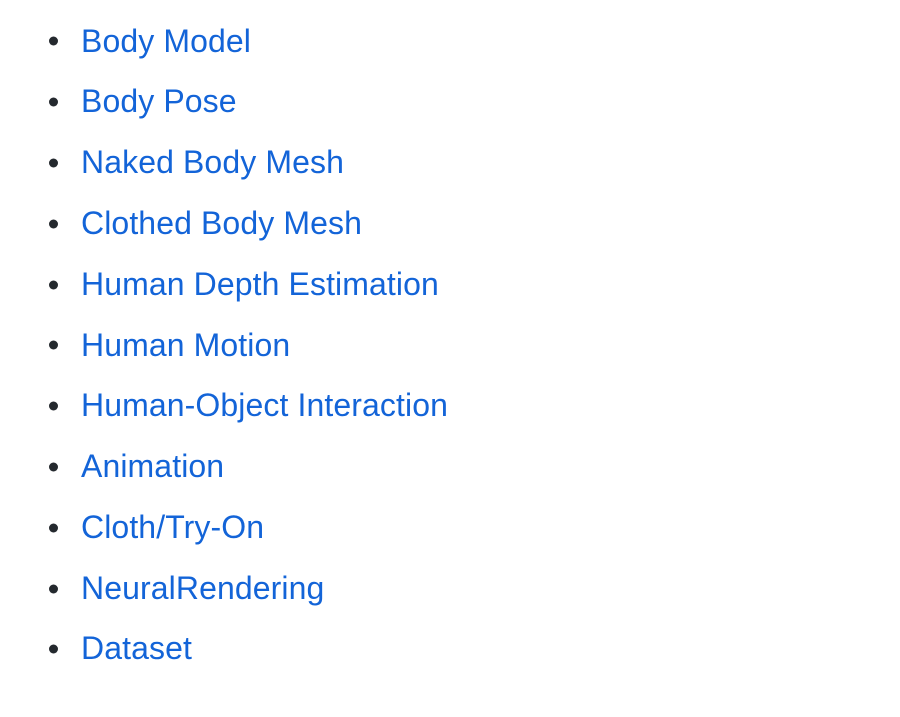 Image resolution: width=900 pixels, height=717 pixels. I want to click on list-item: Body Pose, so click(450, 102).